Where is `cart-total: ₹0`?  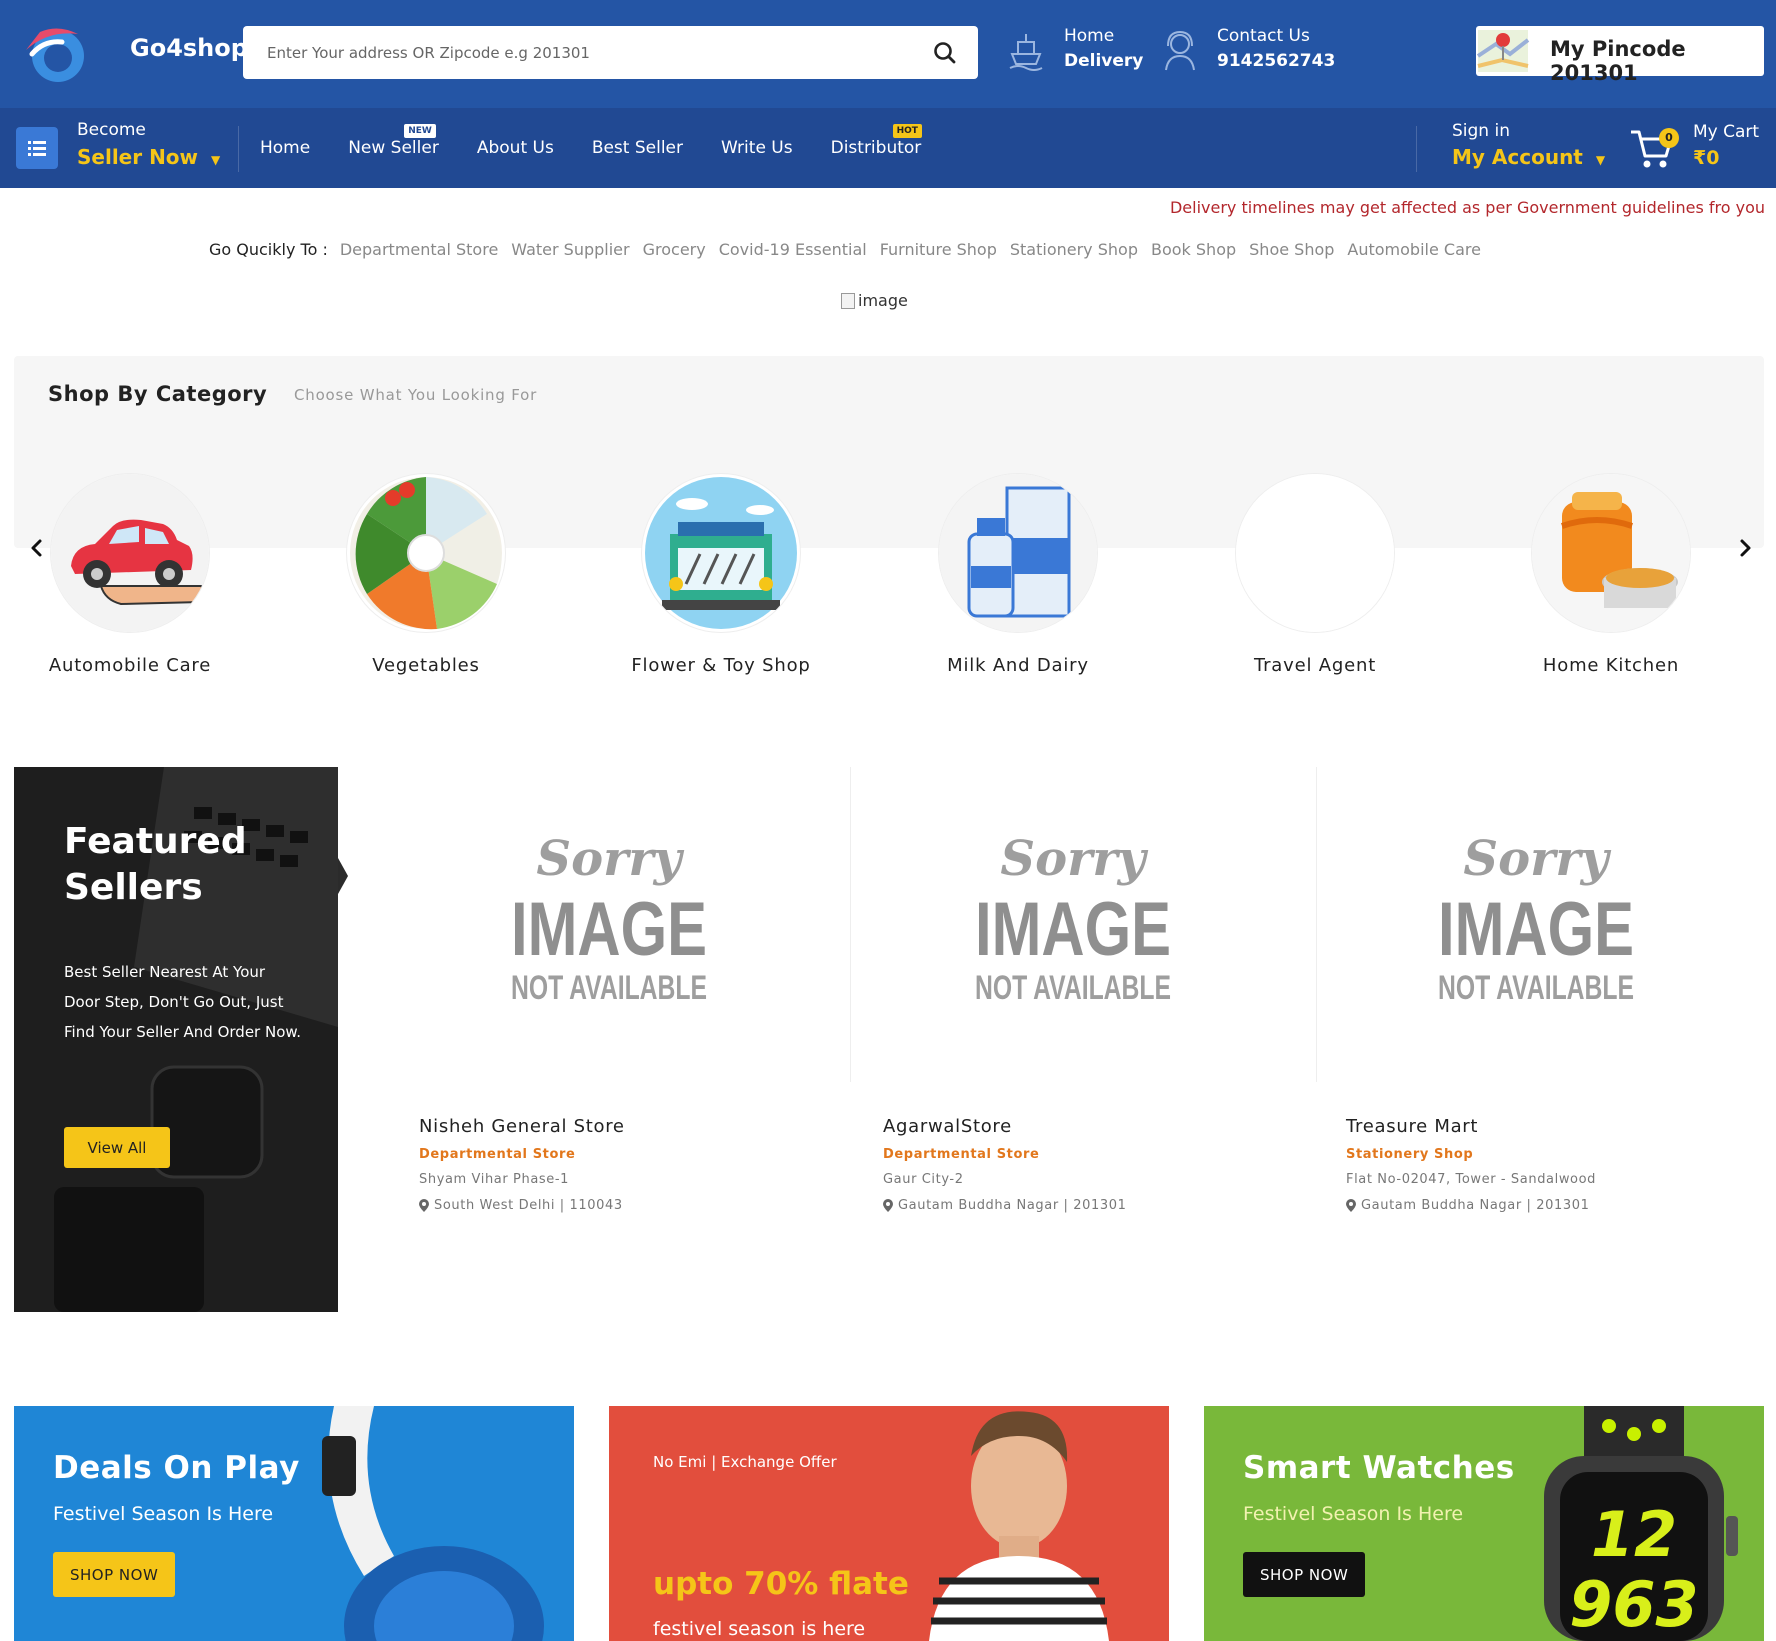
cart-total: ₹0 is located at coordinates (1706, 158).